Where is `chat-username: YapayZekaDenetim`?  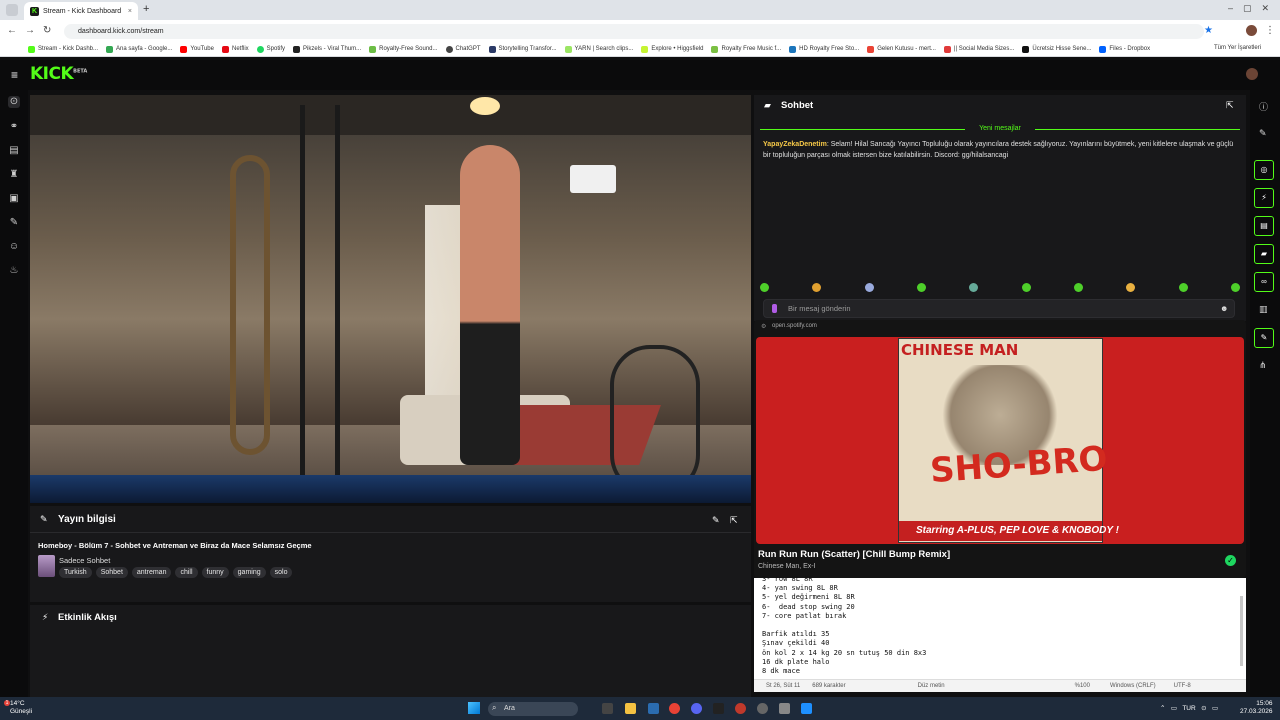
chat-username: YapayZekaDenetim is located at coordinates (795, 144).